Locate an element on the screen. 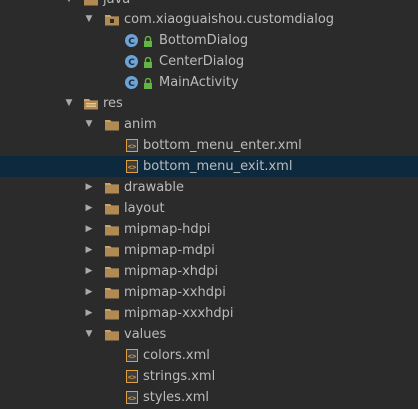 The height and width of the screenshot is (409, 418). tree-node-folder: ▶ mipmap-xxhdpi is located at coordinates (209, 292).